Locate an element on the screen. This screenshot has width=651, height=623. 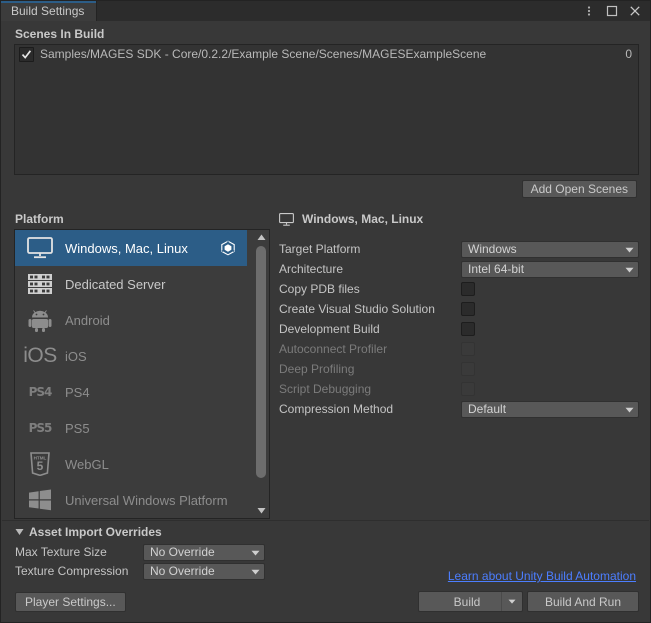
platform-item-webgl: 5 HTML WebGL is located at coordinates (131, 464).